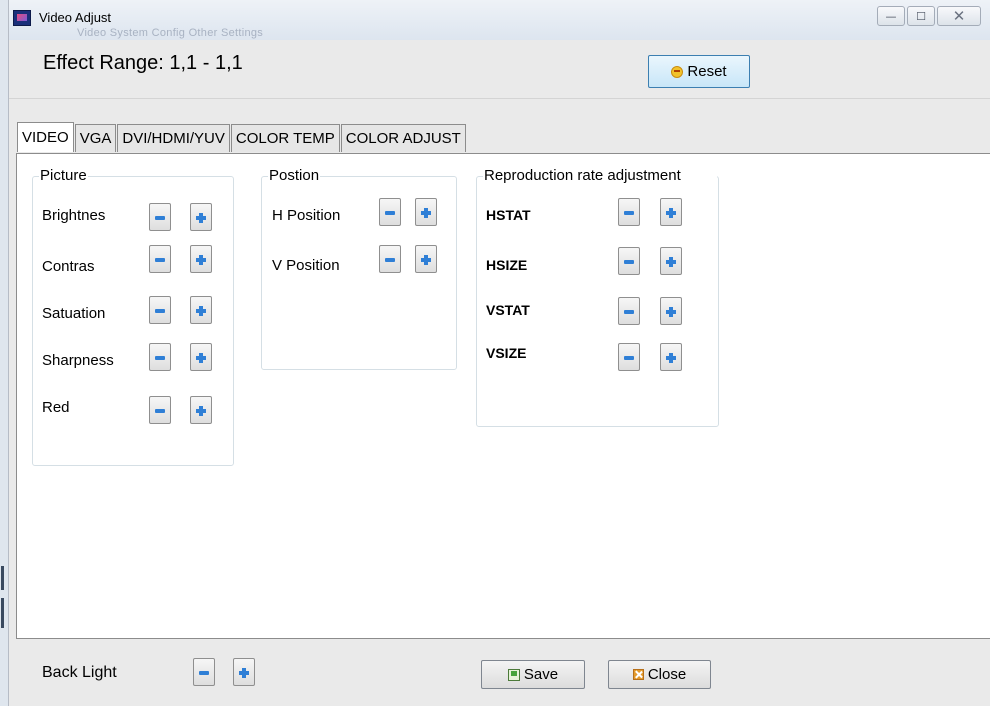 The width and height of the screenshot is (990, 706). Describe the element at coordinates (677, 71) in the screenshot. I see `smiley-icon` at that location.